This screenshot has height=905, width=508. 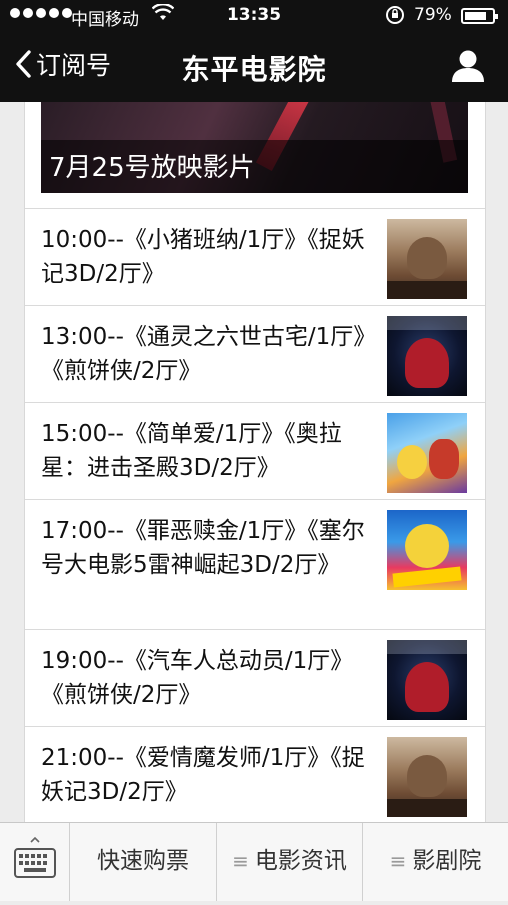 What do you see at coordinates (433, 15) in the screenshot?
I see `battery-percent: 79%` at bounding box center [433, 15].